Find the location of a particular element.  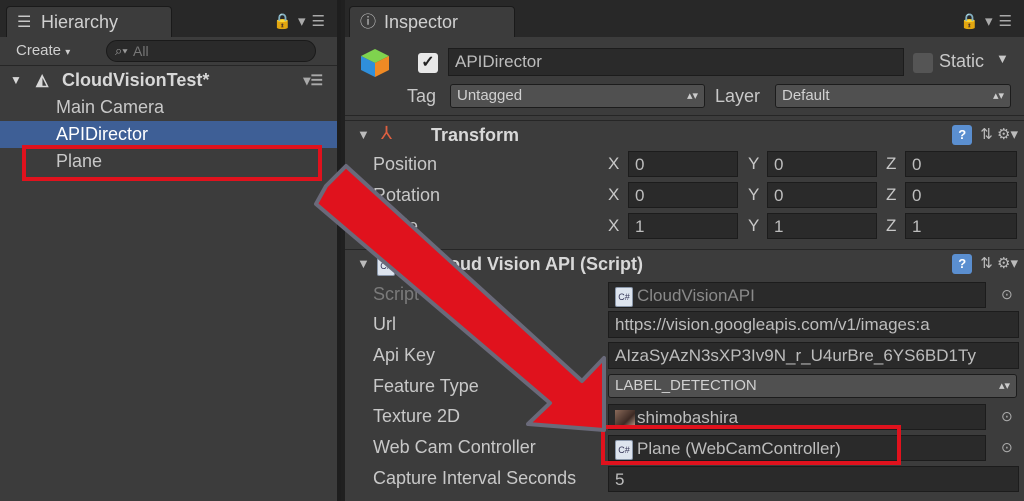

layer-label: Layer is located at coordinates (738, 96).